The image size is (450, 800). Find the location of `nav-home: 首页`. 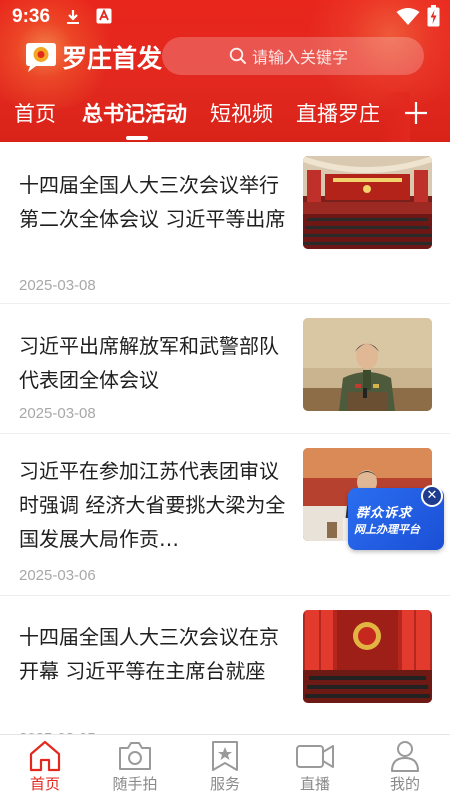

nav-home: 首页 is located at coordinates (45, 767).